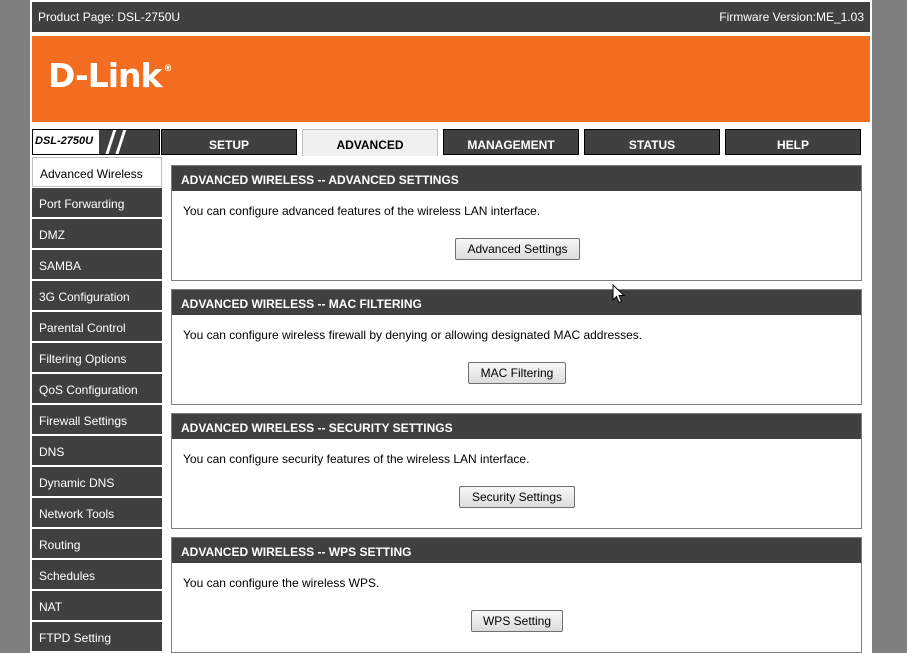  I want to click on tab-status: STATUS, so click(652, 142).